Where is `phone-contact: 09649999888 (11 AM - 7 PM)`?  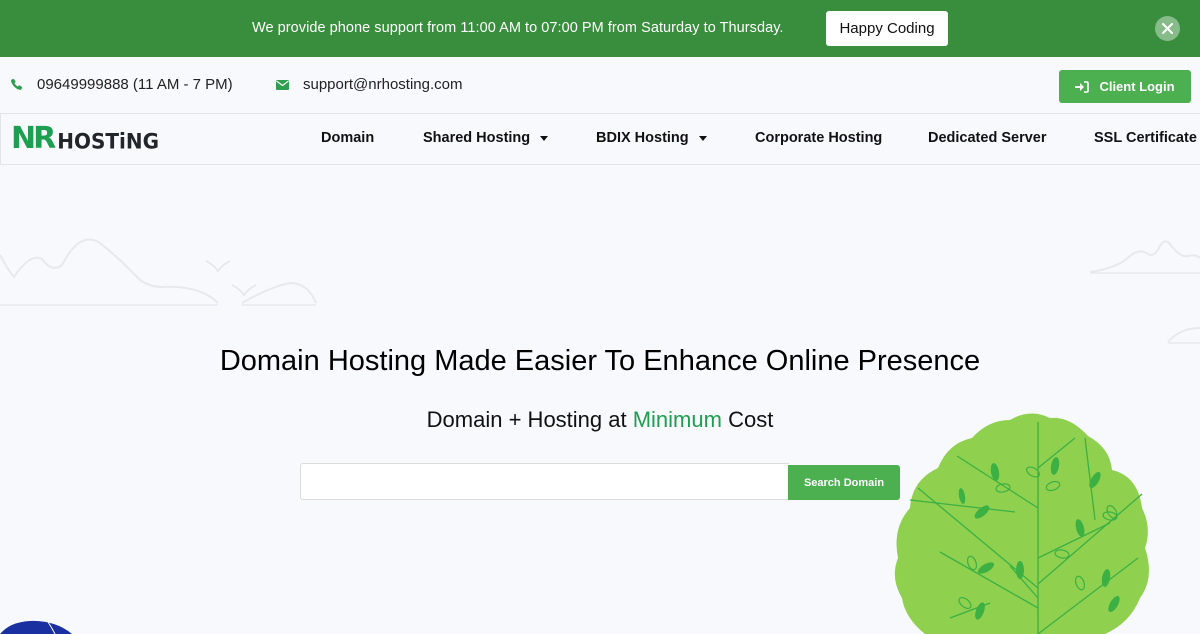
phone-contact: 09649999888 (11 AM - 7 PM) is located at coordinates (121, 84).